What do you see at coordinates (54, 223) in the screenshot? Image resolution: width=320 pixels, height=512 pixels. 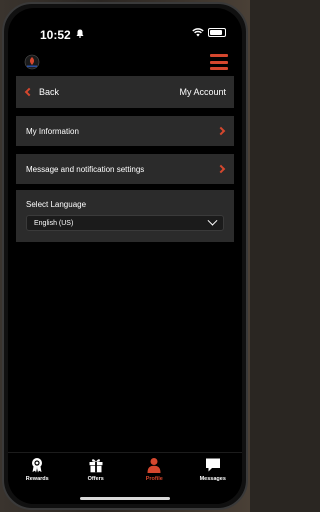 I see `language-selected-value: English (US)` at bounding box center [54, 223].